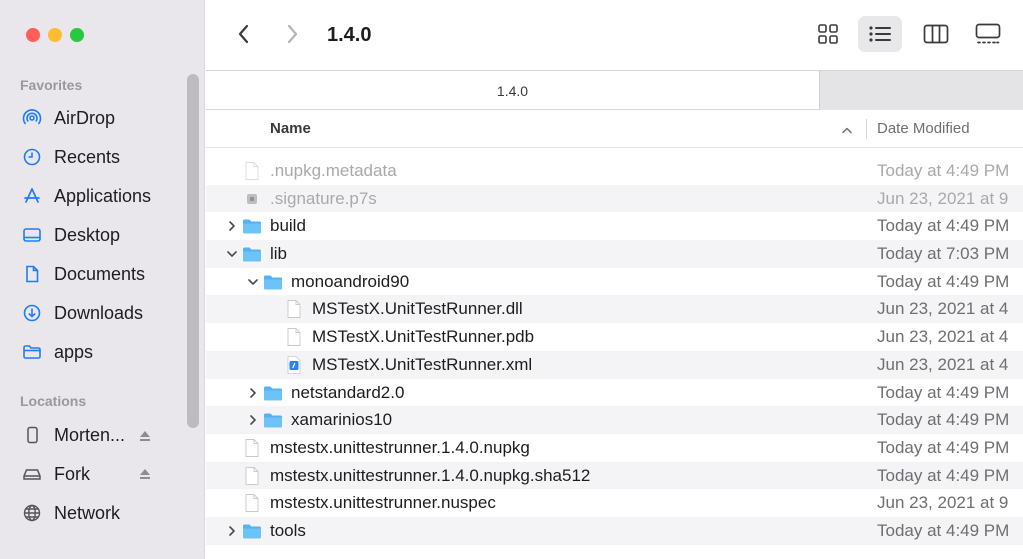  What do you see at coordinates (32, 196) in the screenshot?
I see `applications-icon` at bounding box center [32, 196].